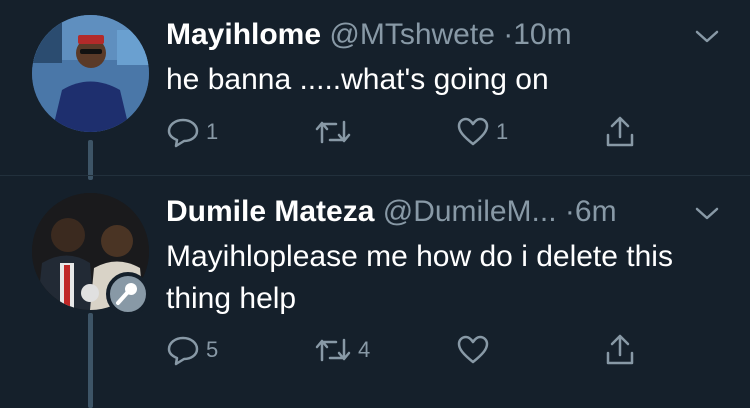 The height and width of the screenshot is (408, 750). I want to click on tweet-header: Dumile Mateza @DumileM... ·6m, so click(391, 212).